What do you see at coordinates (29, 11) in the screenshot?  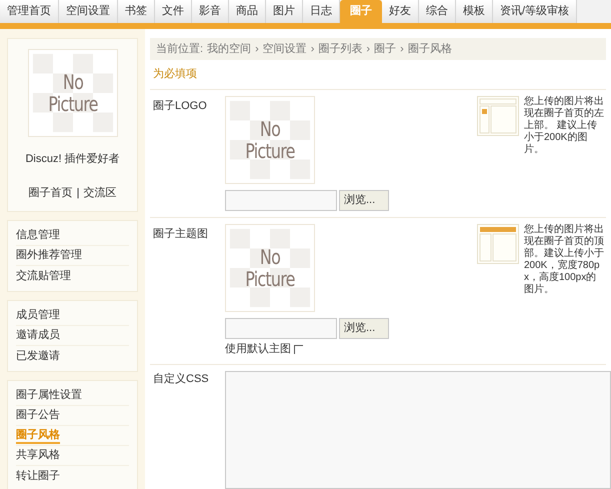 I see `nav-tab: 管理首页` at bounding box center [29, 11].